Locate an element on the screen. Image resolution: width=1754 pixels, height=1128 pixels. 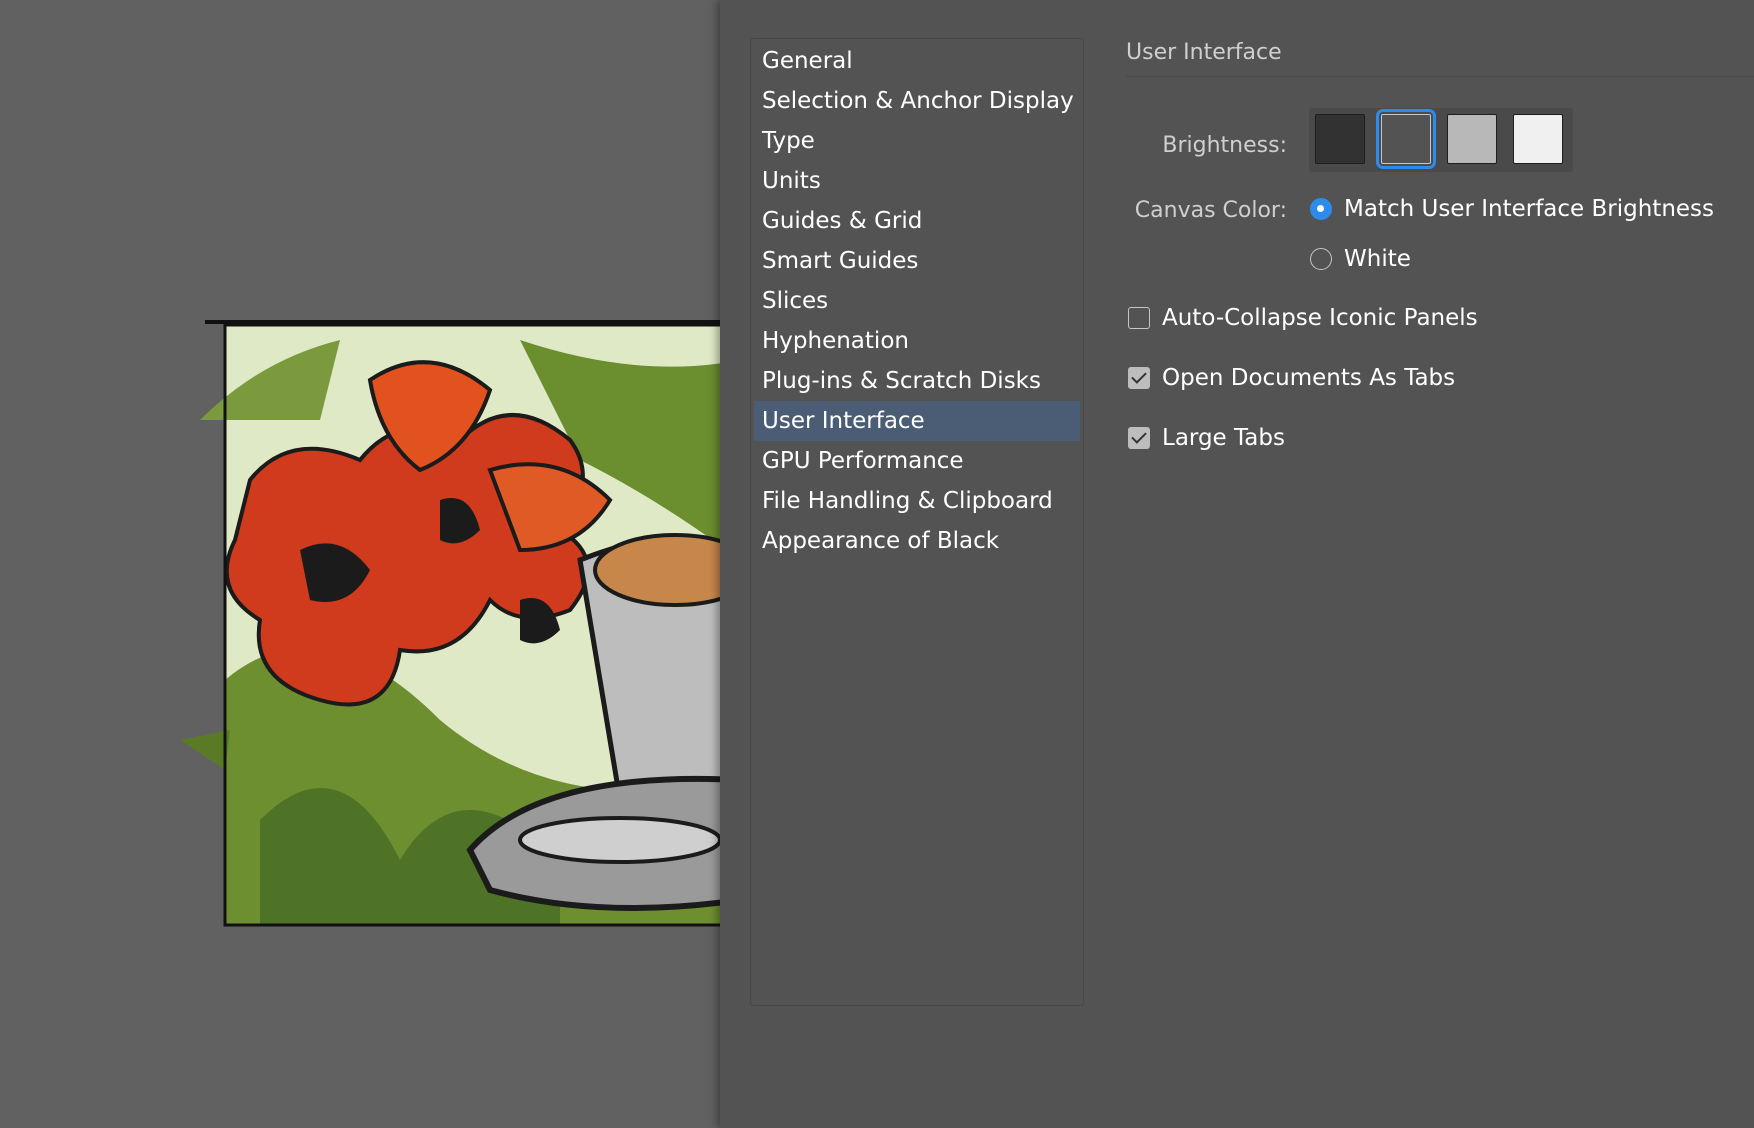
large-tabs-label: Large Tabs is located at coordinates (1223, 438).